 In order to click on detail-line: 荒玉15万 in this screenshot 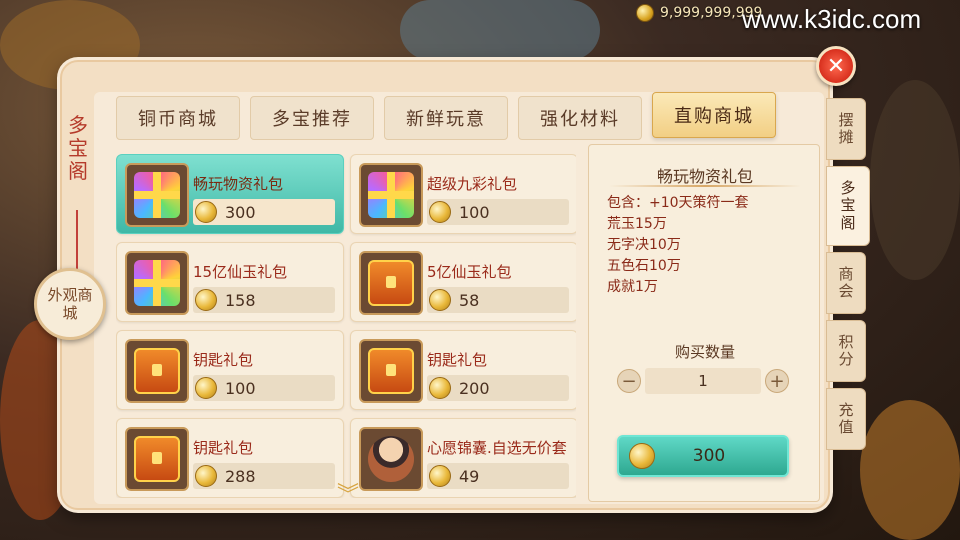, I will do `click(637, 224)`.